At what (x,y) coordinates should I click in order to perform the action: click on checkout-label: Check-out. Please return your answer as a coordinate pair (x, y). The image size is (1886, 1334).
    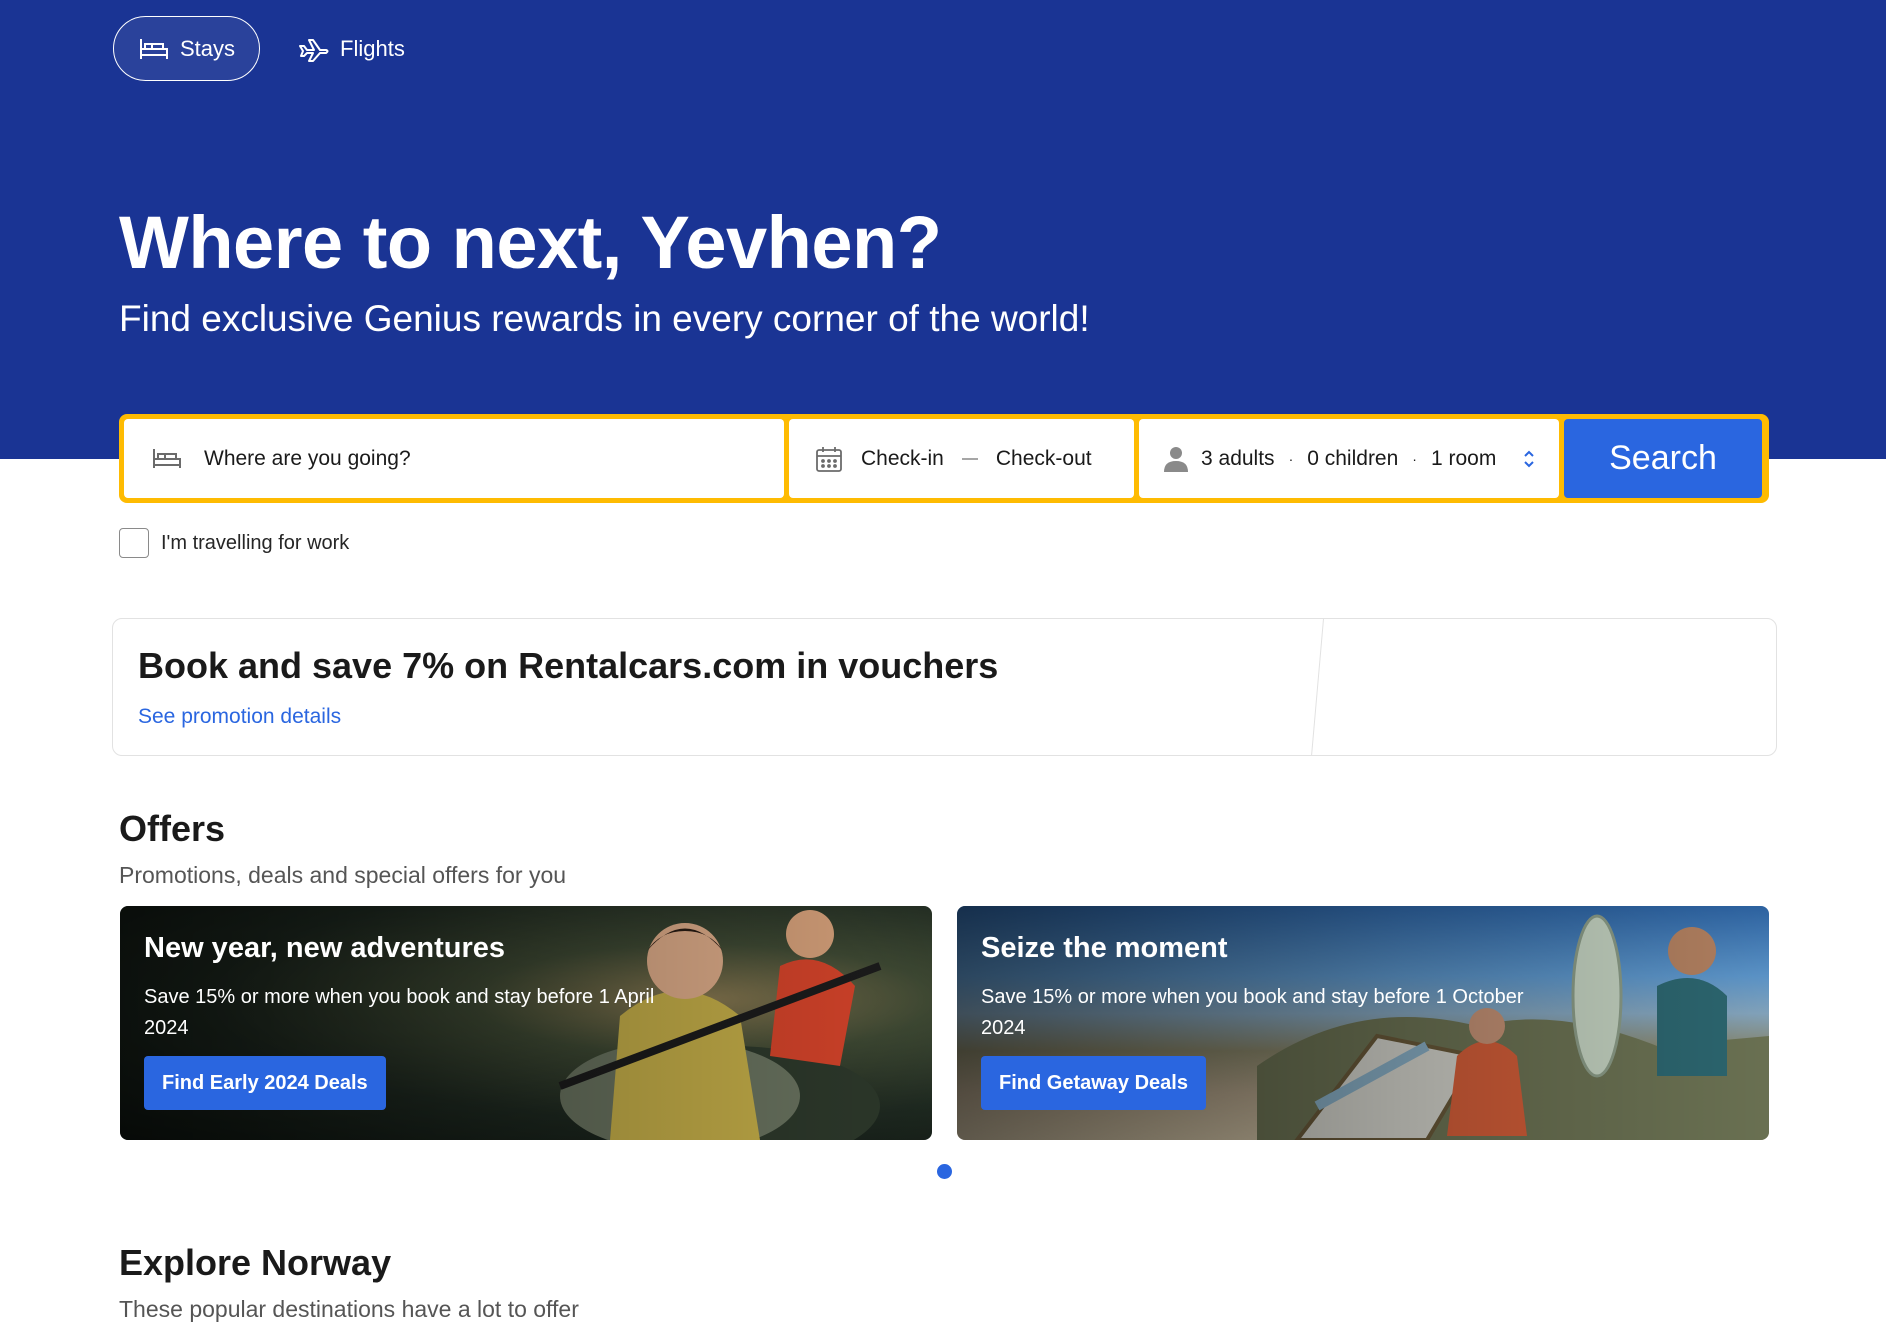
    Looking at the image, I should click on (1043, 458).